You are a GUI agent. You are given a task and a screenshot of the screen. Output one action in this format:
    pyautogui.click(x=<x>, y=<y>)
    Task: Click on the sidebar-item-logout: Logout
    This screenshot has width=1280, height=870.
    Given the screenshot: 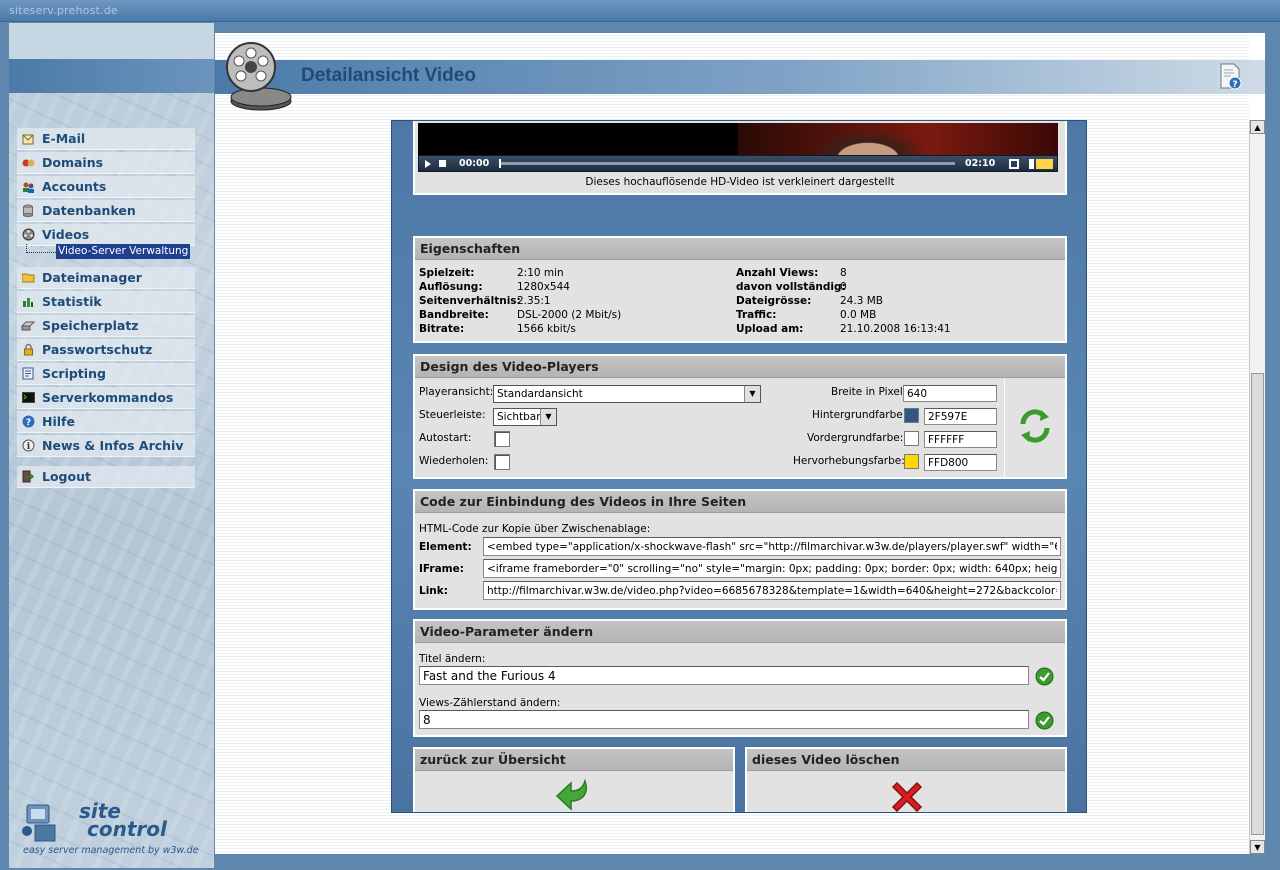 What is the action you would take?
    pyautogui.click(x=106, y=477)
    